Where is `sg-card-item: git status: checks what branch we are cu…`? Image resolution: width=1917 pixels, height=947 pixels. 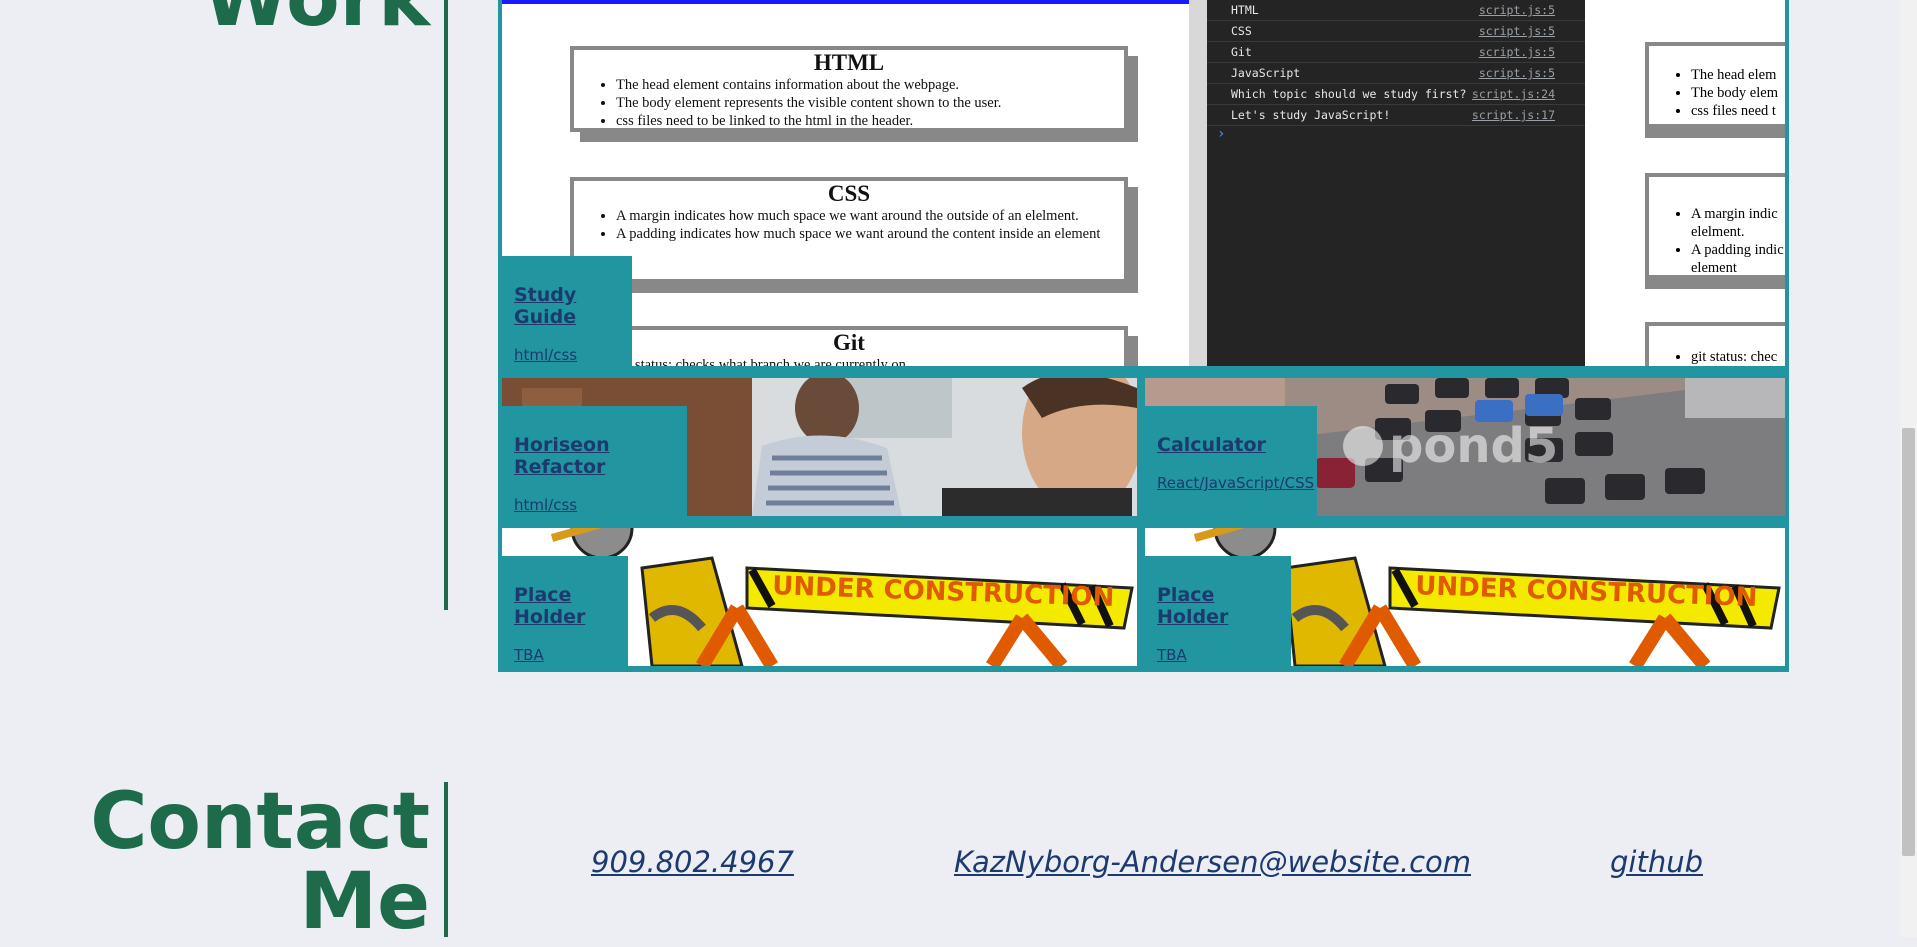
sg-card-item: git status: checks what branch we are cu… is located at coordinates (870, 361).